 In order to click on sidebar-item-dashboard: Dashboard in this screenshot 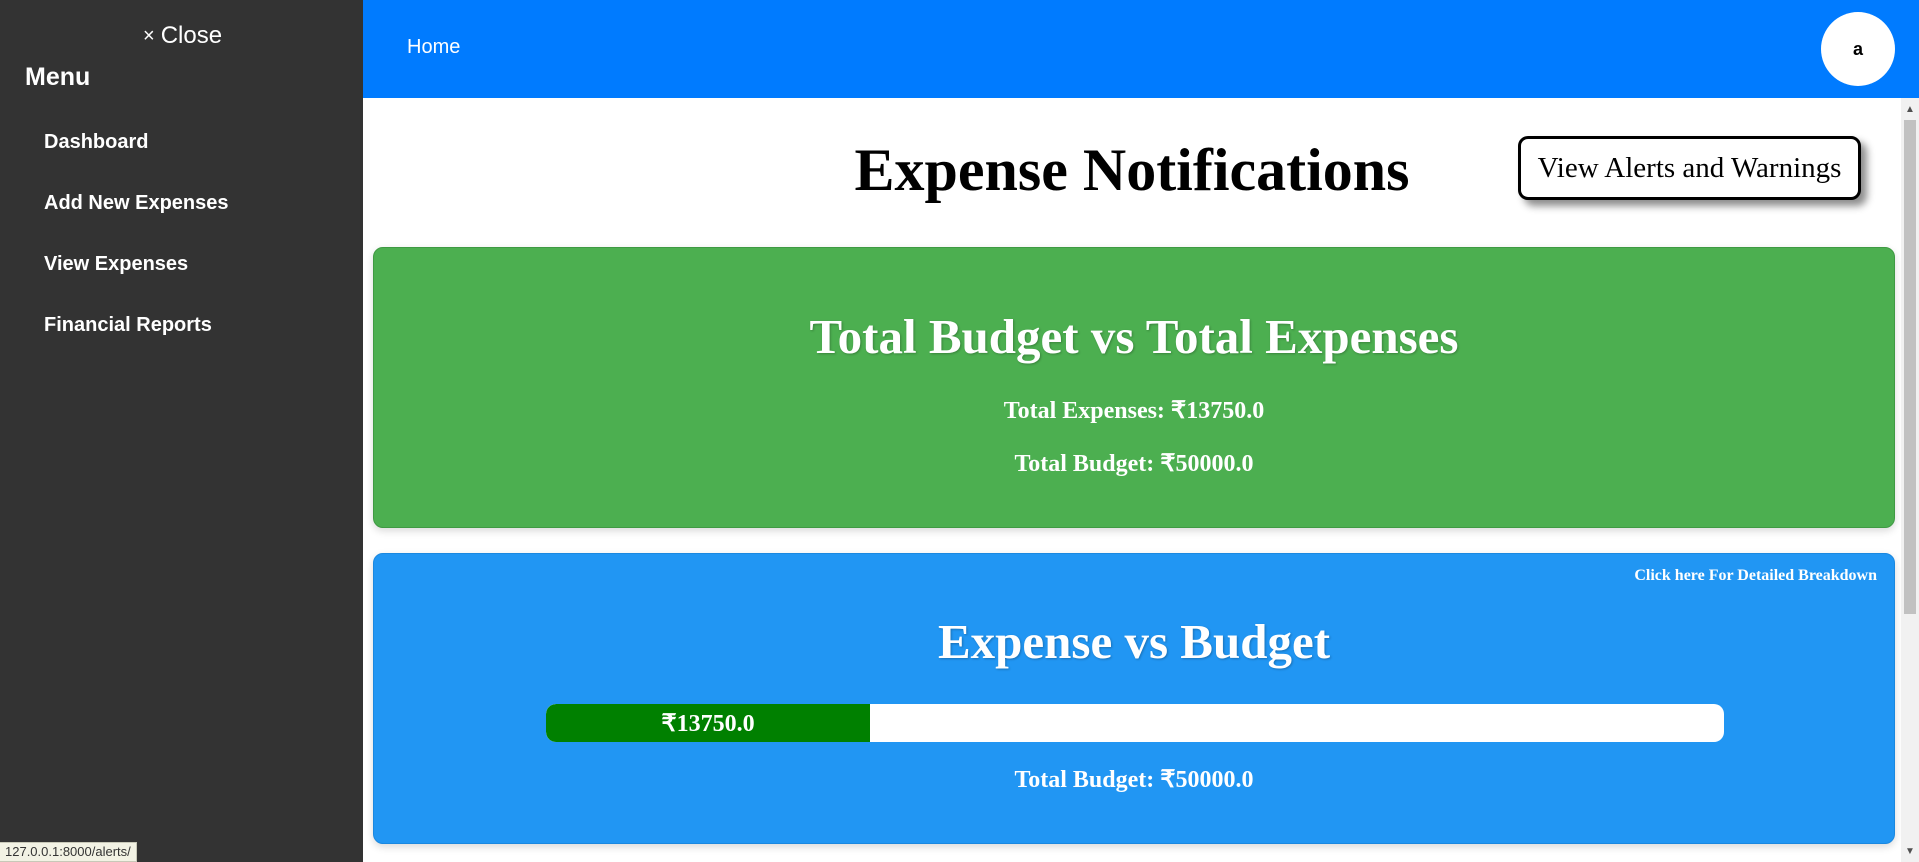, I will do `click(136, 158)`.